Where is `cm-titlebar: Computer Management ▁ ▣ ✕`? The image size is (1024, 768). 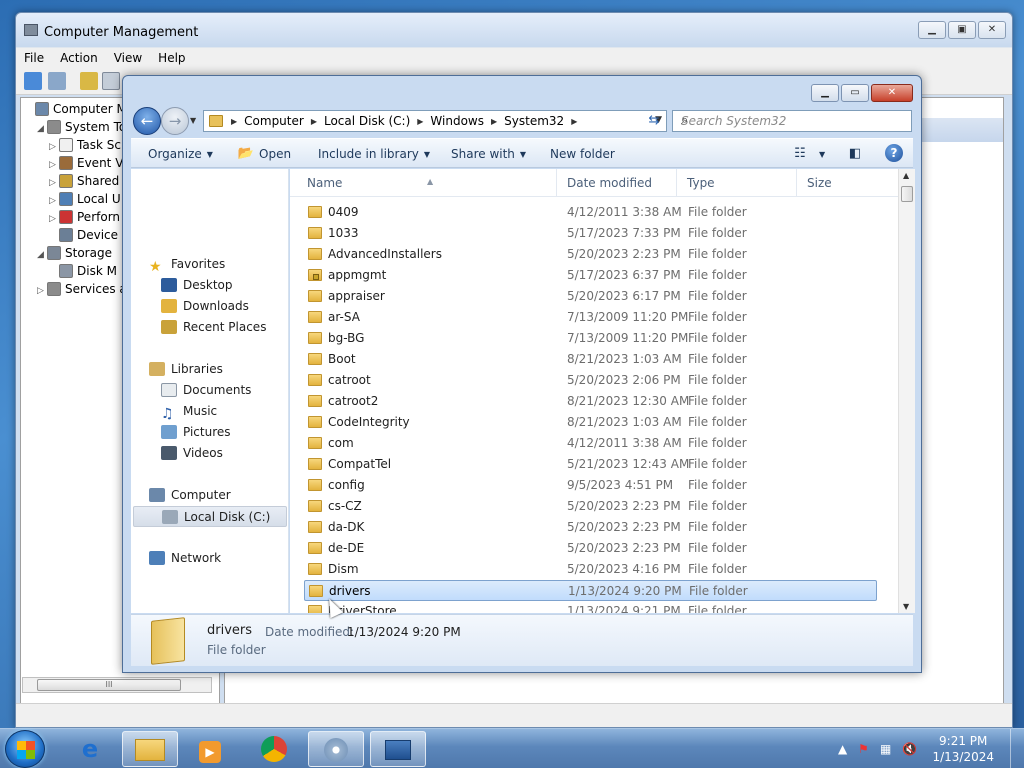 cm-titlebar: Computer Management ▁ ▣ ✕ is located at coordinates (514, 30).